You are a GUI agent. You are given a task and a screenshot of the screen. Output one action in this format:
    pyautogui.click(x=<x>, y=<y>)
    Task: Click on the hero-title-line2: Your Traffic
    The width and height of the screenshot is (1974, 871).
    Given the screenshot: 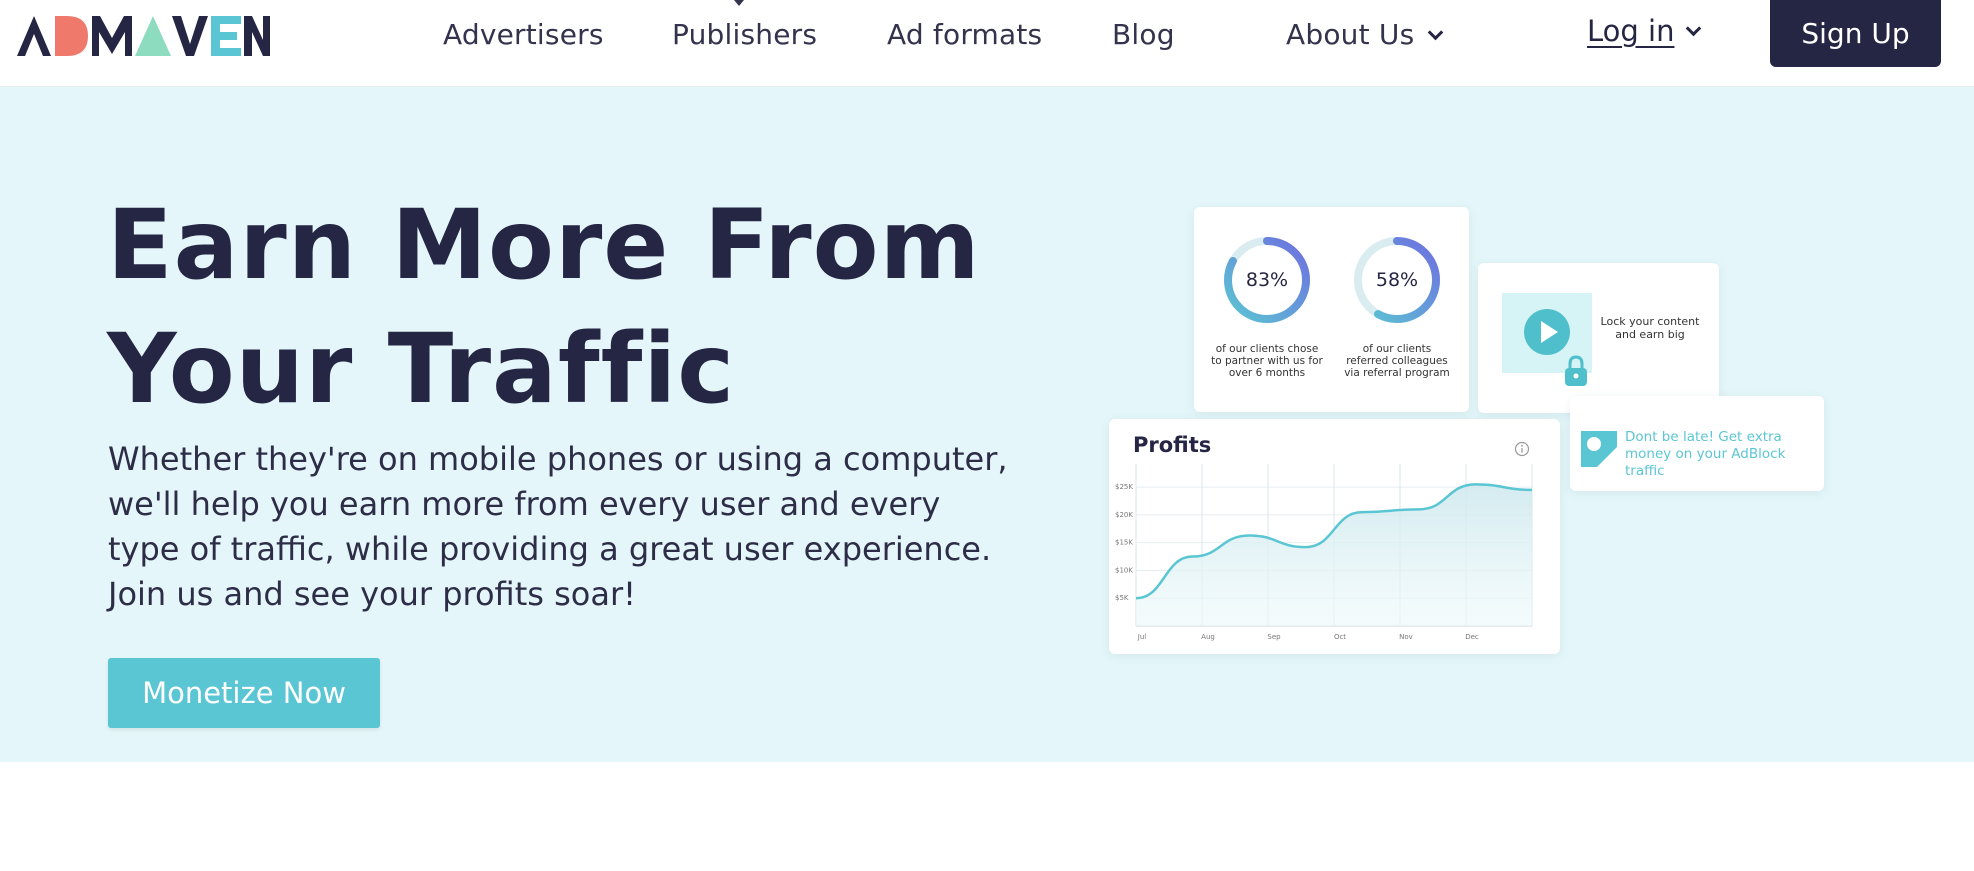 What is the action you would take?
    pyautogui.click(x=421, y=369)
    